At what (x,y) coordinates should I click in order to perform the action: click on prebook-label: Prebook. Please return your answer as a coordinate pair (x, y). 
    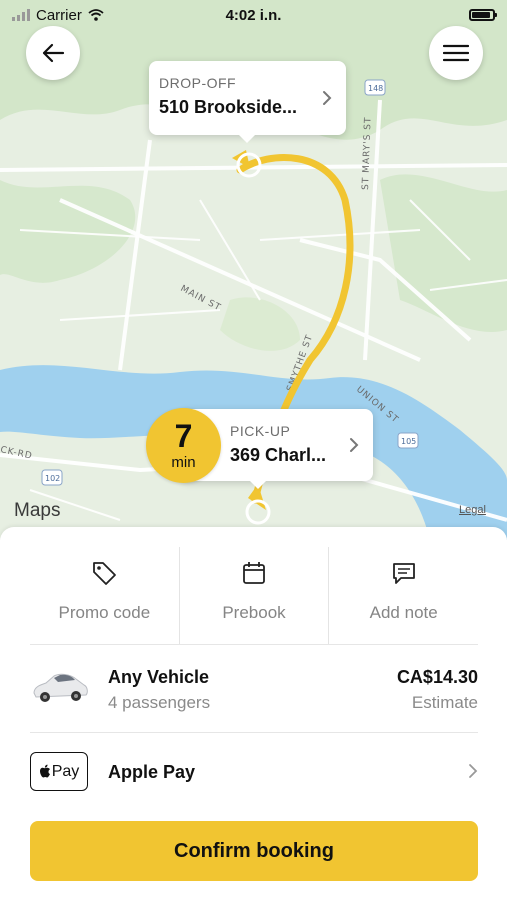
    Looking at the image, I should click on (254, 612).